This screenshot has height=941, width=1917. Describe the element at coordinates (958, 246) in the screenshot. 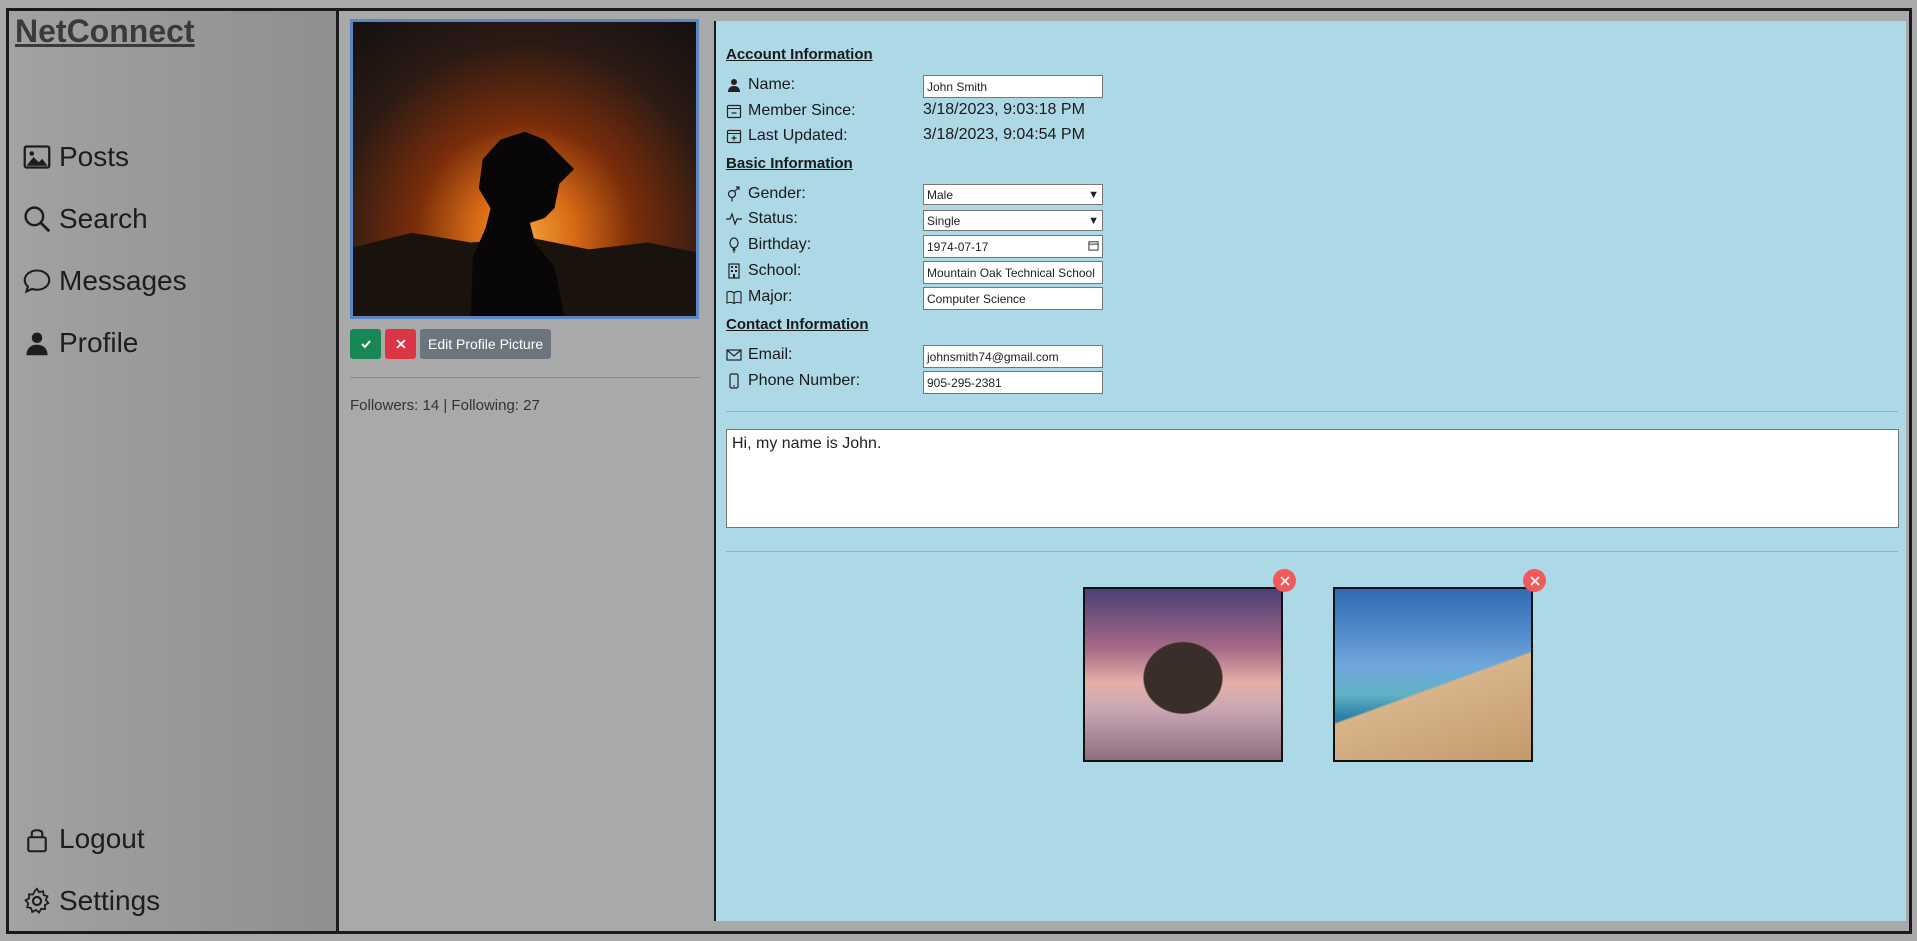

I see `birthday-value: 1974-07-17` at that location.